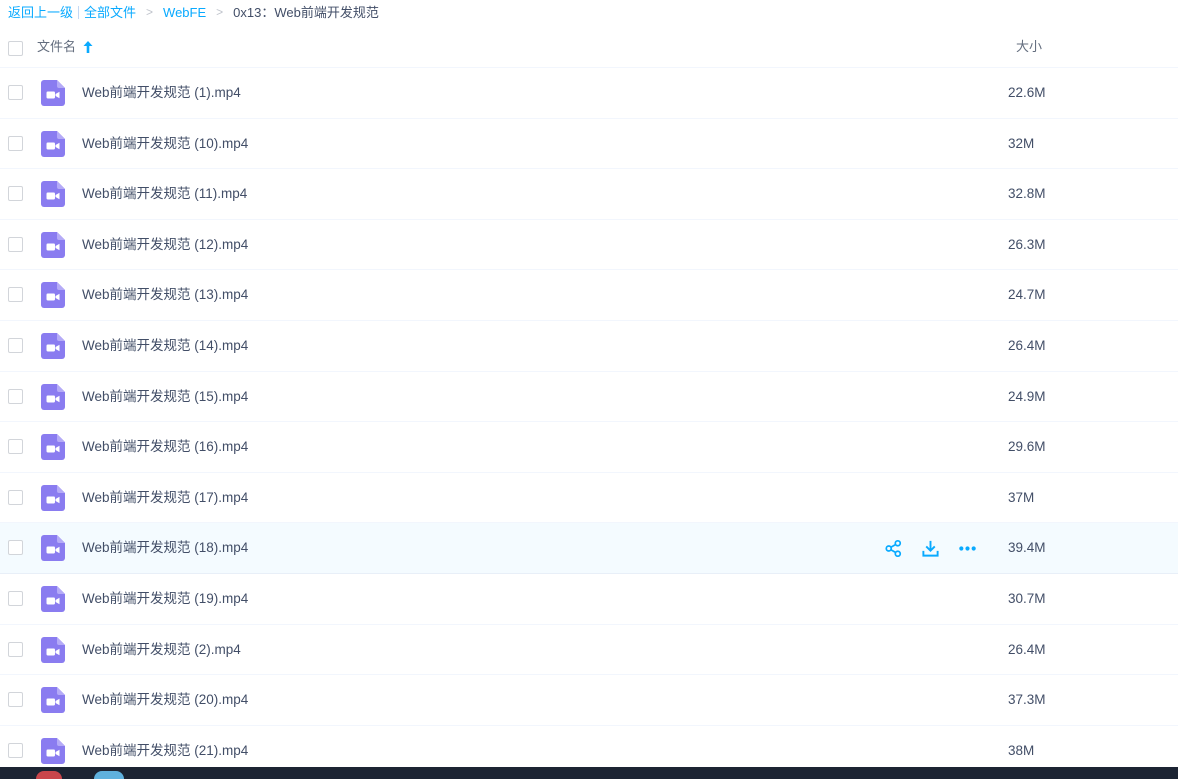 The height and width of the screenshot is (779, 1178). I want to click on more-icon, so click(967, 548).